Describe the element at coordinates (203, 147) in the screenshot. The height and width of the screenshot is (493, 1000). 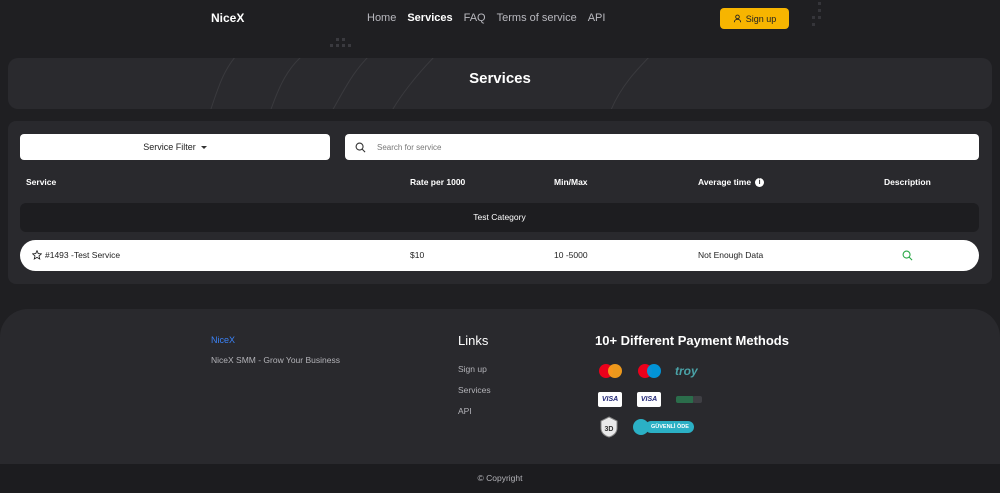
I see `caret-down-icon` at that location.